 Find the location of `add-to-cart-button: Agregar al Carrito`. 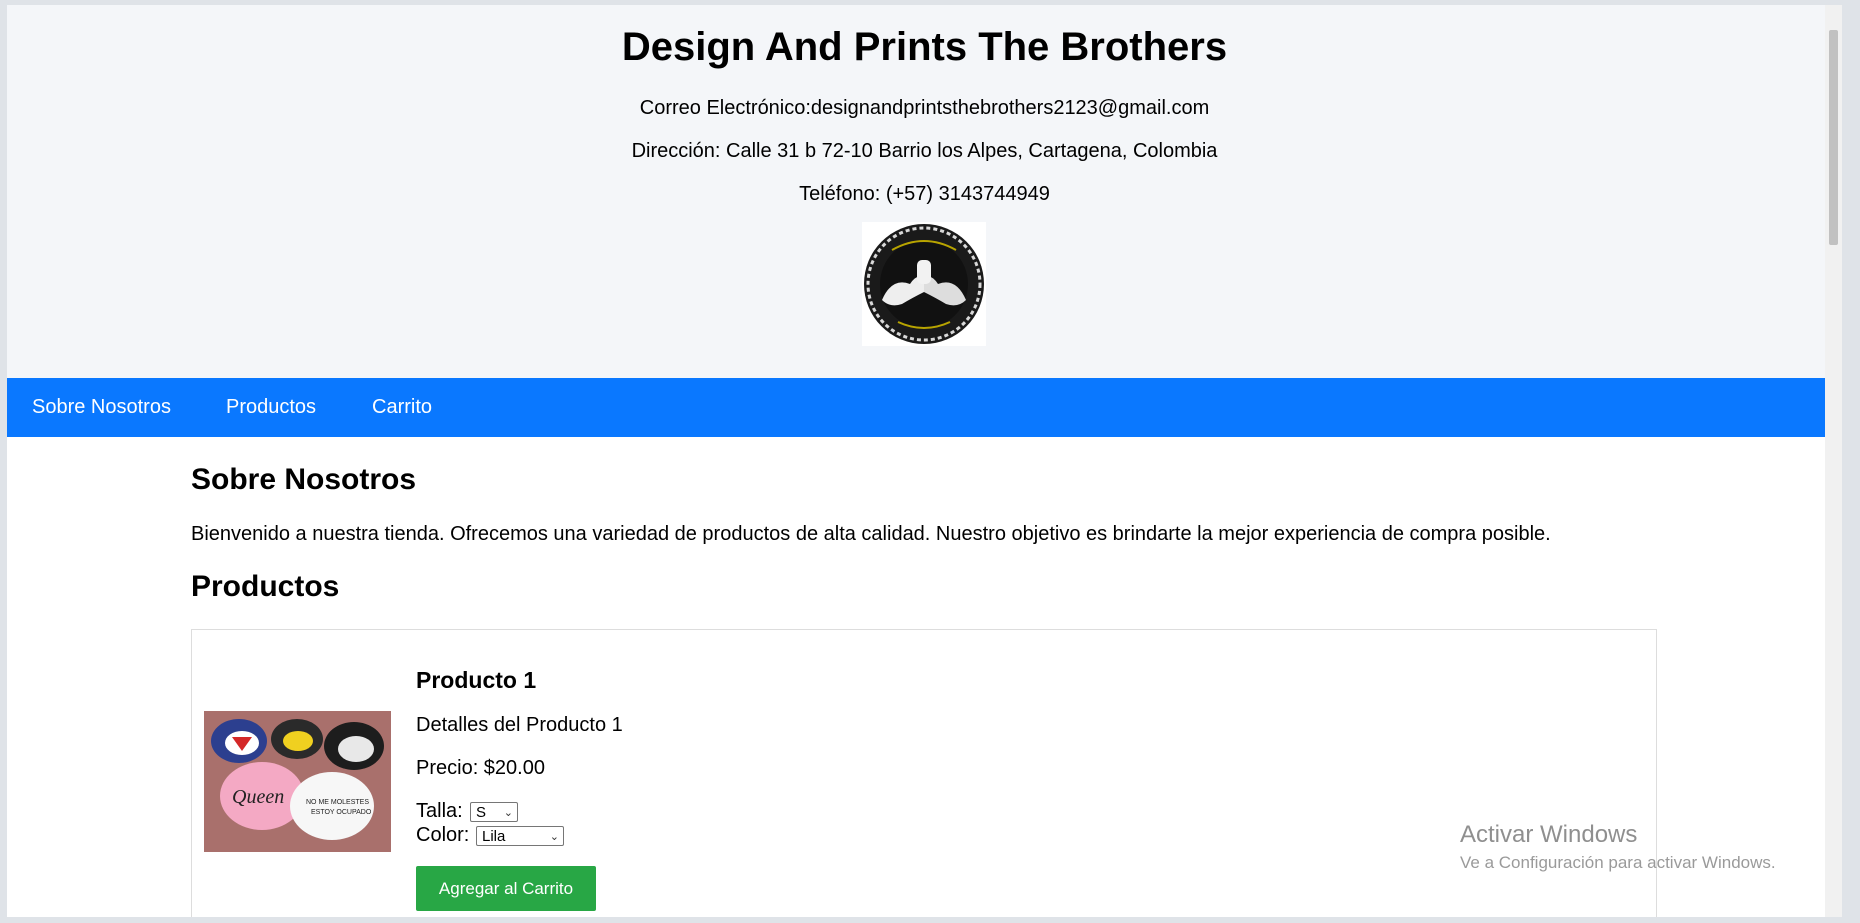

add-to-cart-button: Agregar al Carrito is located at coordinates (506, 888).